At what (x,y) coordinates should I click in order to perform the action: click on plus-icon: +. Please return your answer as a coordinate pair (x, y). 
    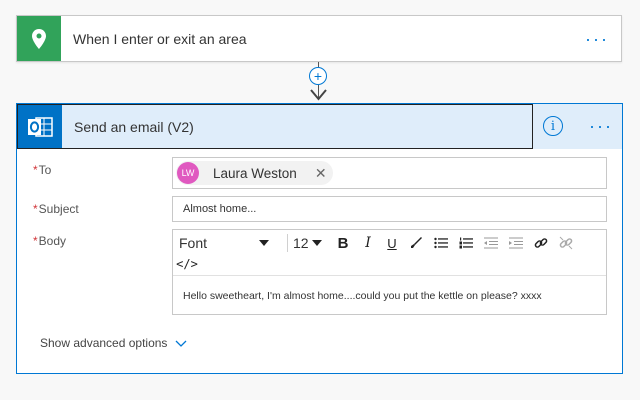
    Looking at the image, I should click on (318, 76).